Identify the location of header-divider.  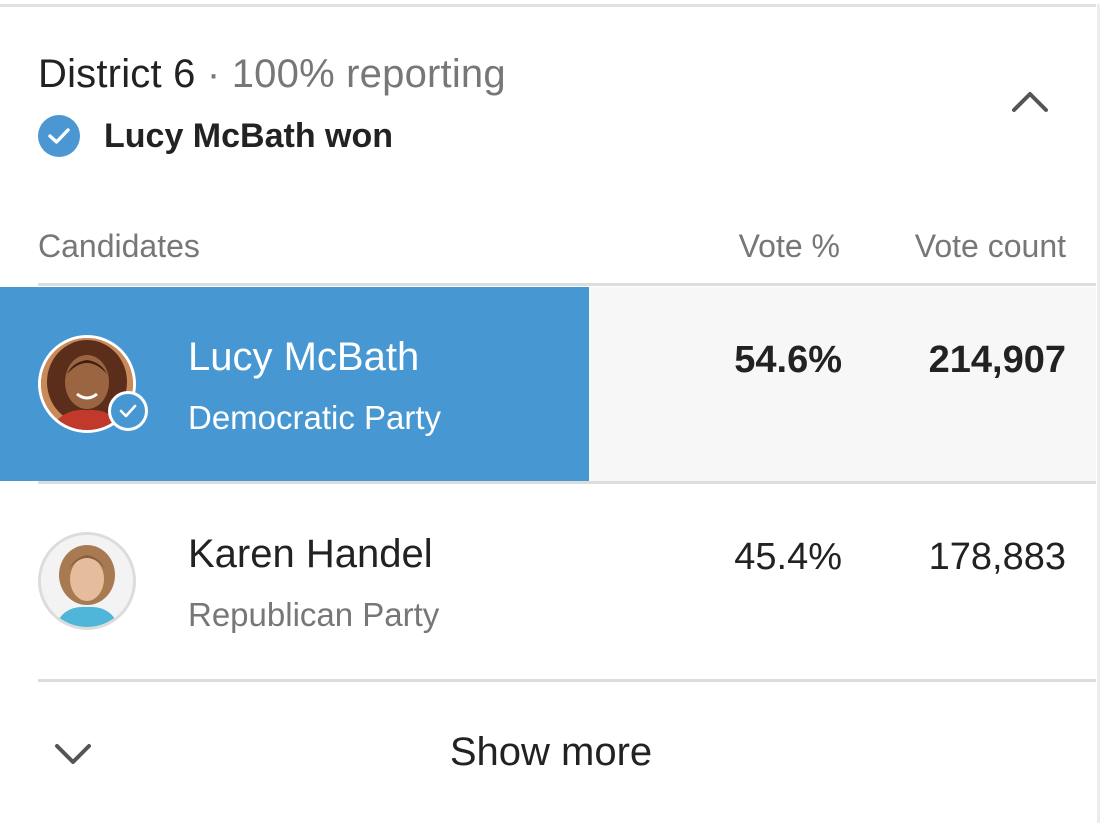
(567, 284).